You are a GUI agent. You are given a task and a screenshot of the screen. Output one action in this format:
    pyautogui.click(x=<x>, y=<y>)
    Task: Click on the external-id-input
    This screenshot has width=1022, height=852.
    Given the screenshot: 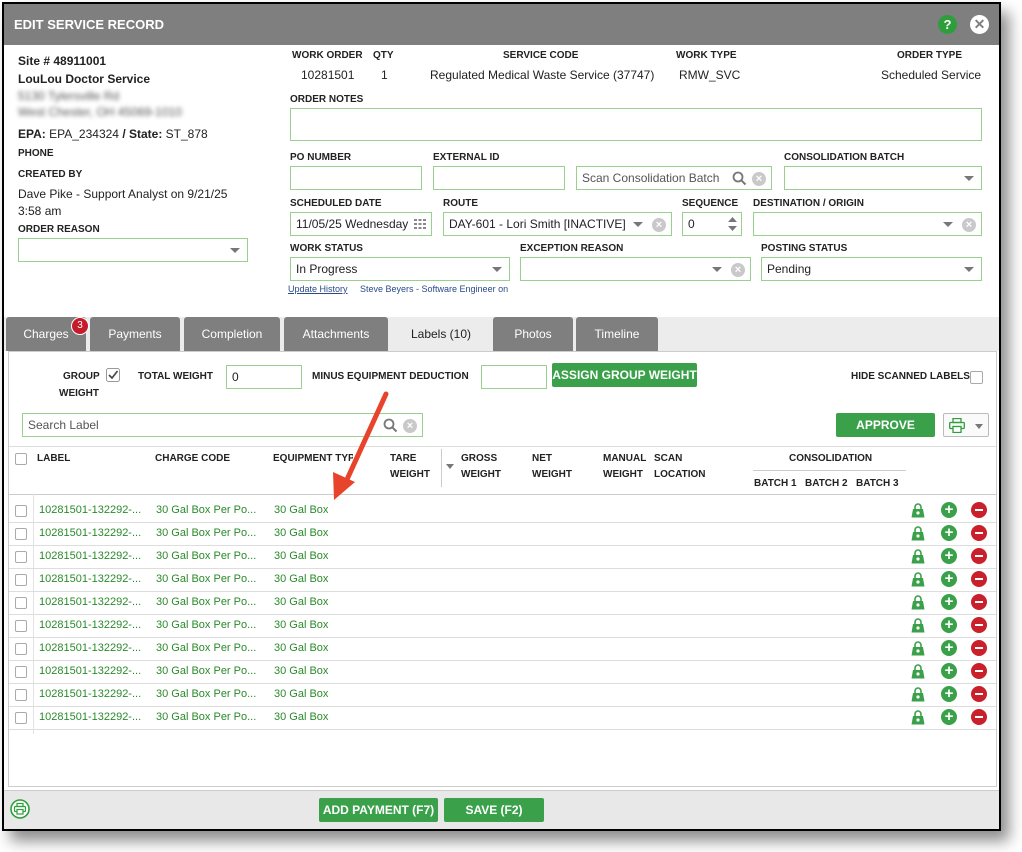 What is the action you would take?
    pyautogui.click(x=499, y=178)
    